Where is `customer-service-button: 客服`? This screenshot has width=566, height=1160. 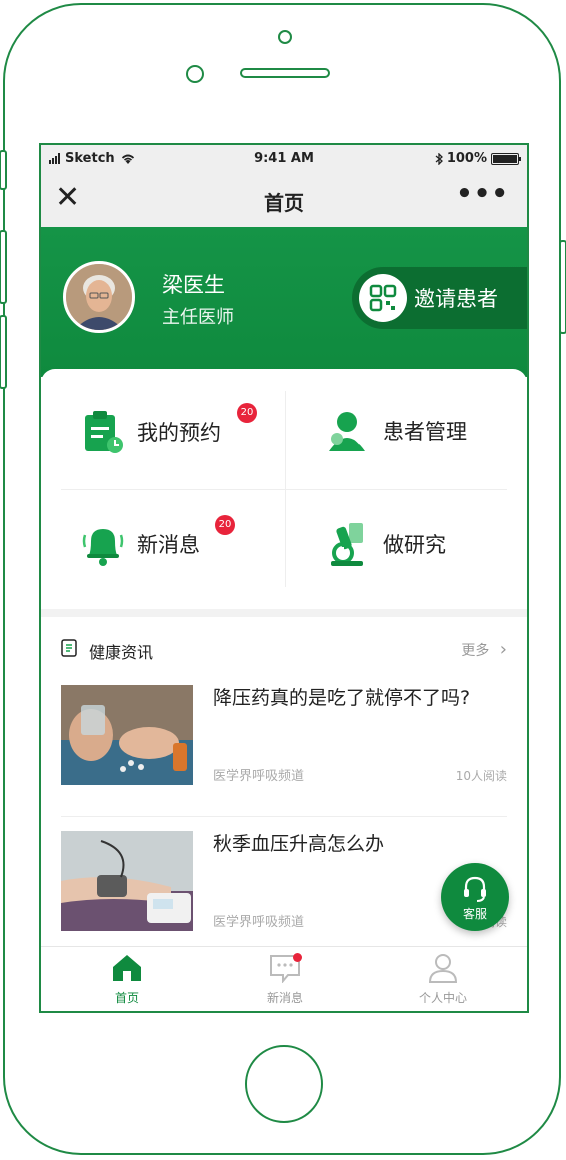
customer-service-button: 客服 is located at coordinates (475, 897).